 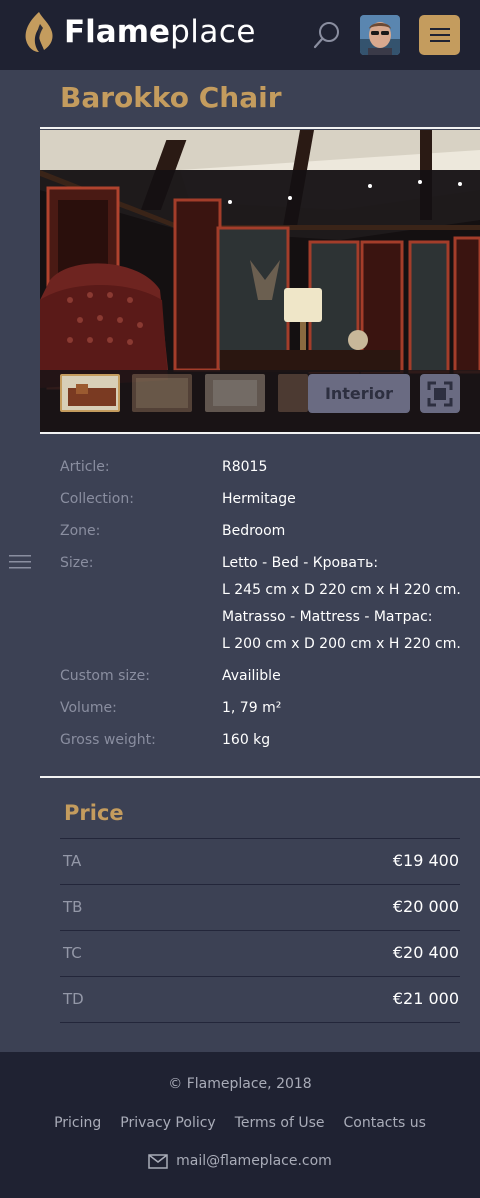 What do you see at coordinates (260, 953) in the screenshot?
I see `price-row: TC €20 400` at bounding box center [260, 953].